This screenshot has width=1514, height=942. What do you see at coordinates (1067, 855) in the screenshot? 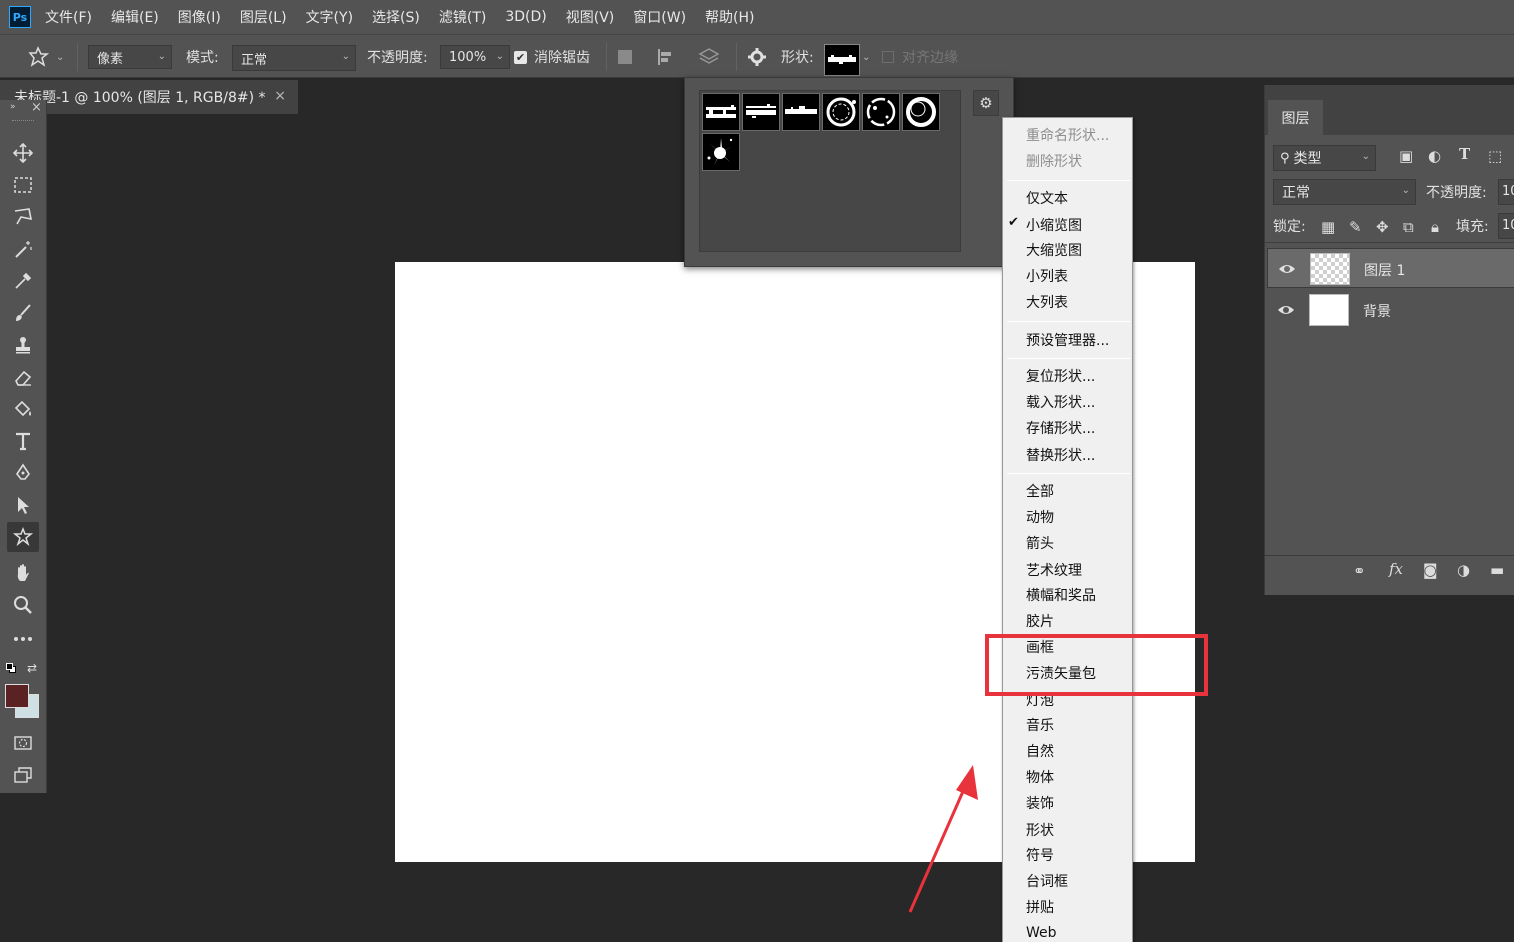
I see `menu-item: 符号` at bounding box center [1067, 855].